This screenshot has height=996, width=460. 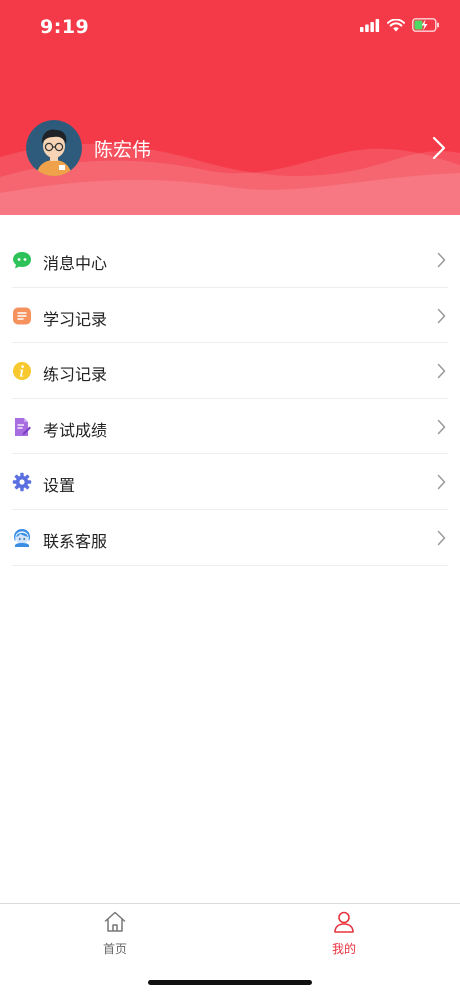 What do you see at coordinates (22, 371) in the screenshot?
I see `practice-record-icon` at bounding box center [22, 371].